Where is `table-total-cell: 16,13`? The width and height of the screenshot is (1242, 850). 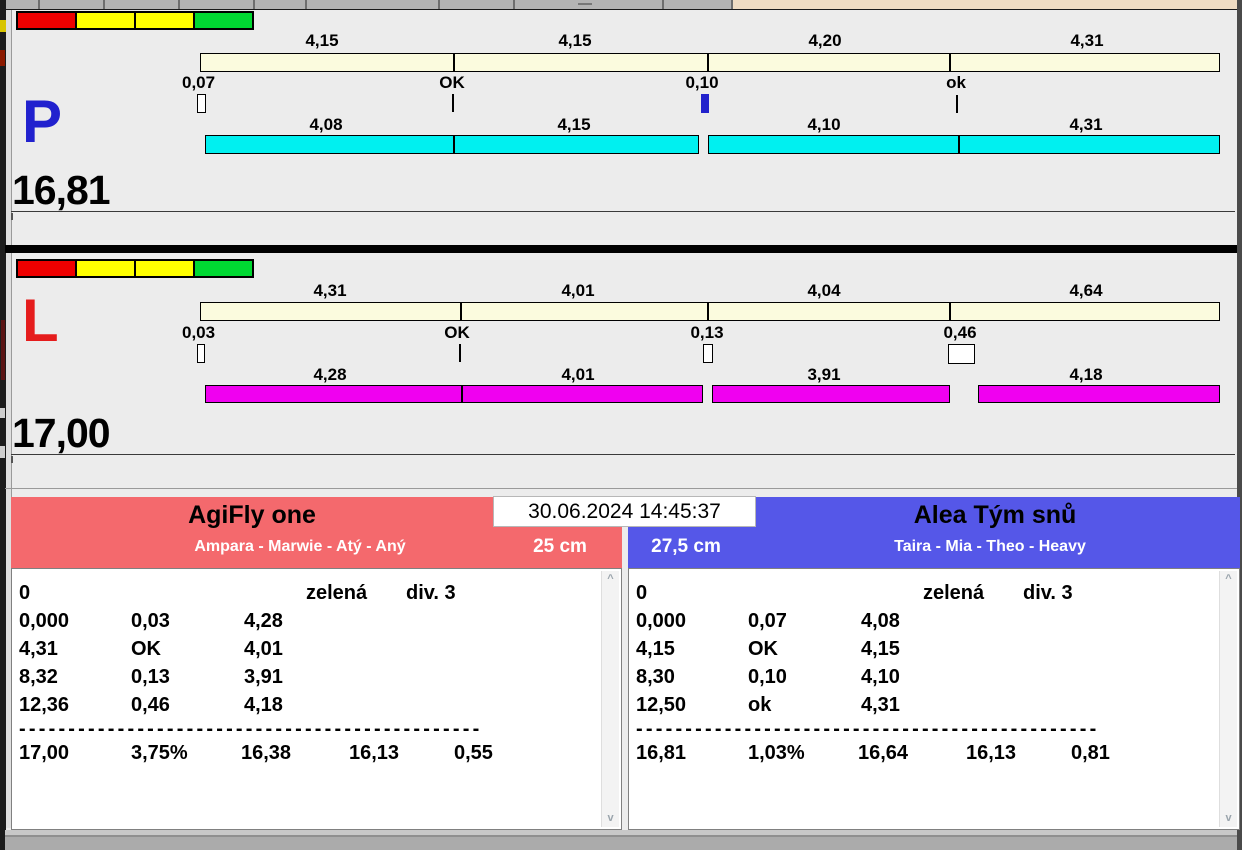 table-total-cell: 16,13 is located at coordinates (991, 753).